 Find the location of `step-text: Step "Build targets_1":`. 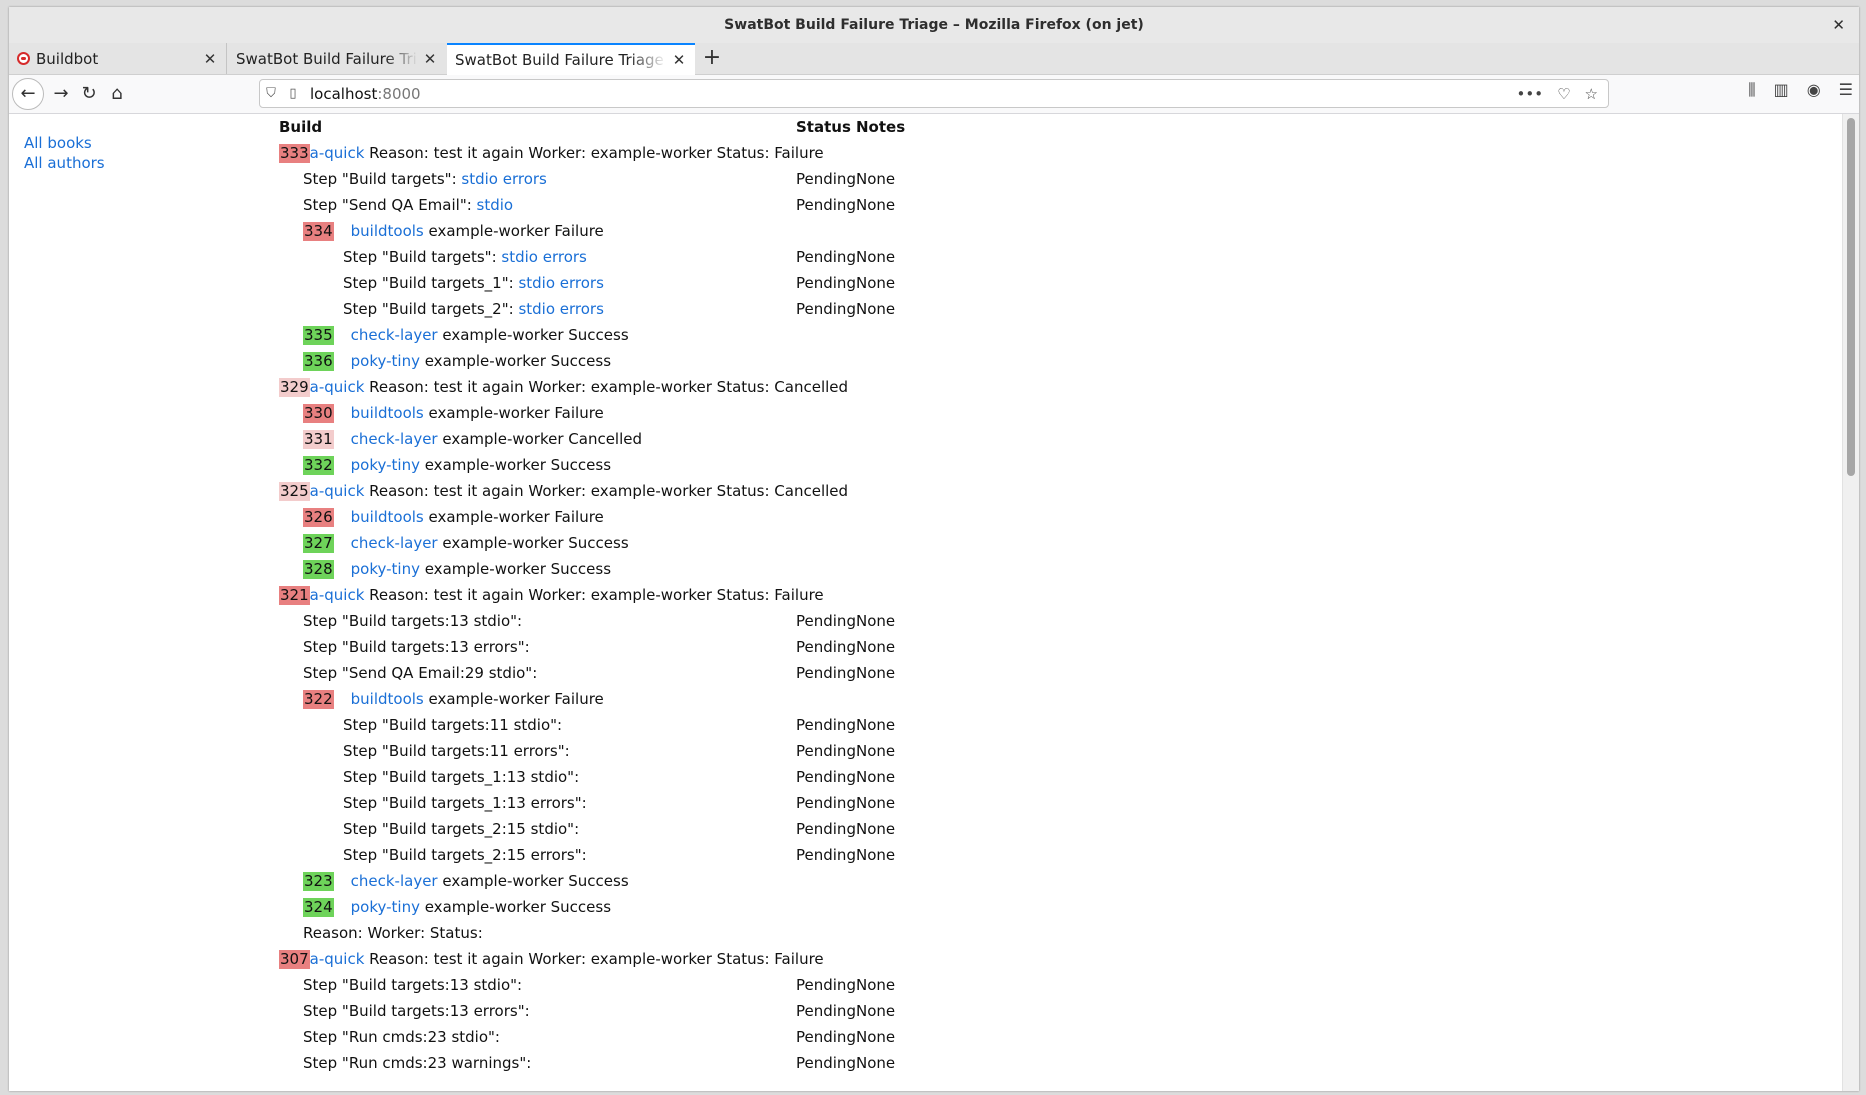

step-text: Step "Build targets_1": is located at coordinates (431, 283).